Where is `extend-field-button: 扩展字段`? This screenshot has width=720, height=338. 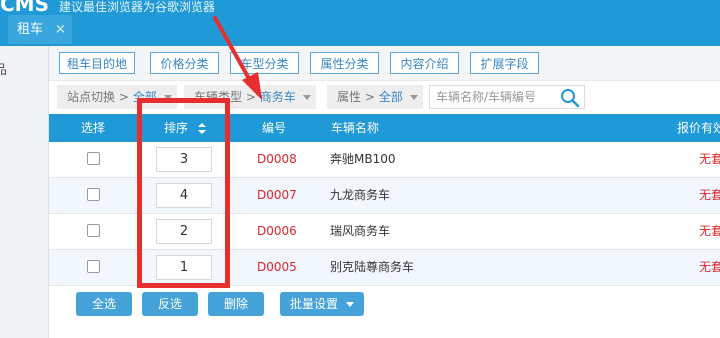
extend-field-button: 扩展字段 is located at coordinates (504, 63).